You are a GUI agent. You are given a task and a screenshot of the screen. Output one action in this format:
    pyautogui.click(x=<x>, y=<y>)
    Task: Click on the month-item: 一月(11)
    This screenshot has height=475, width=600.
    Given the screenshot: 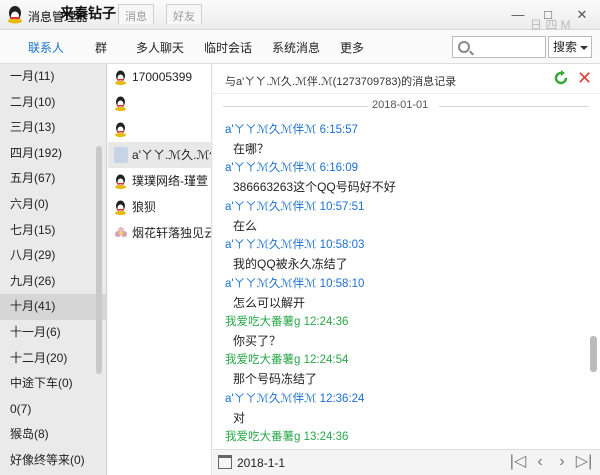 What is the action you would take?
    pyautogui.click(x=53, y=77)
    